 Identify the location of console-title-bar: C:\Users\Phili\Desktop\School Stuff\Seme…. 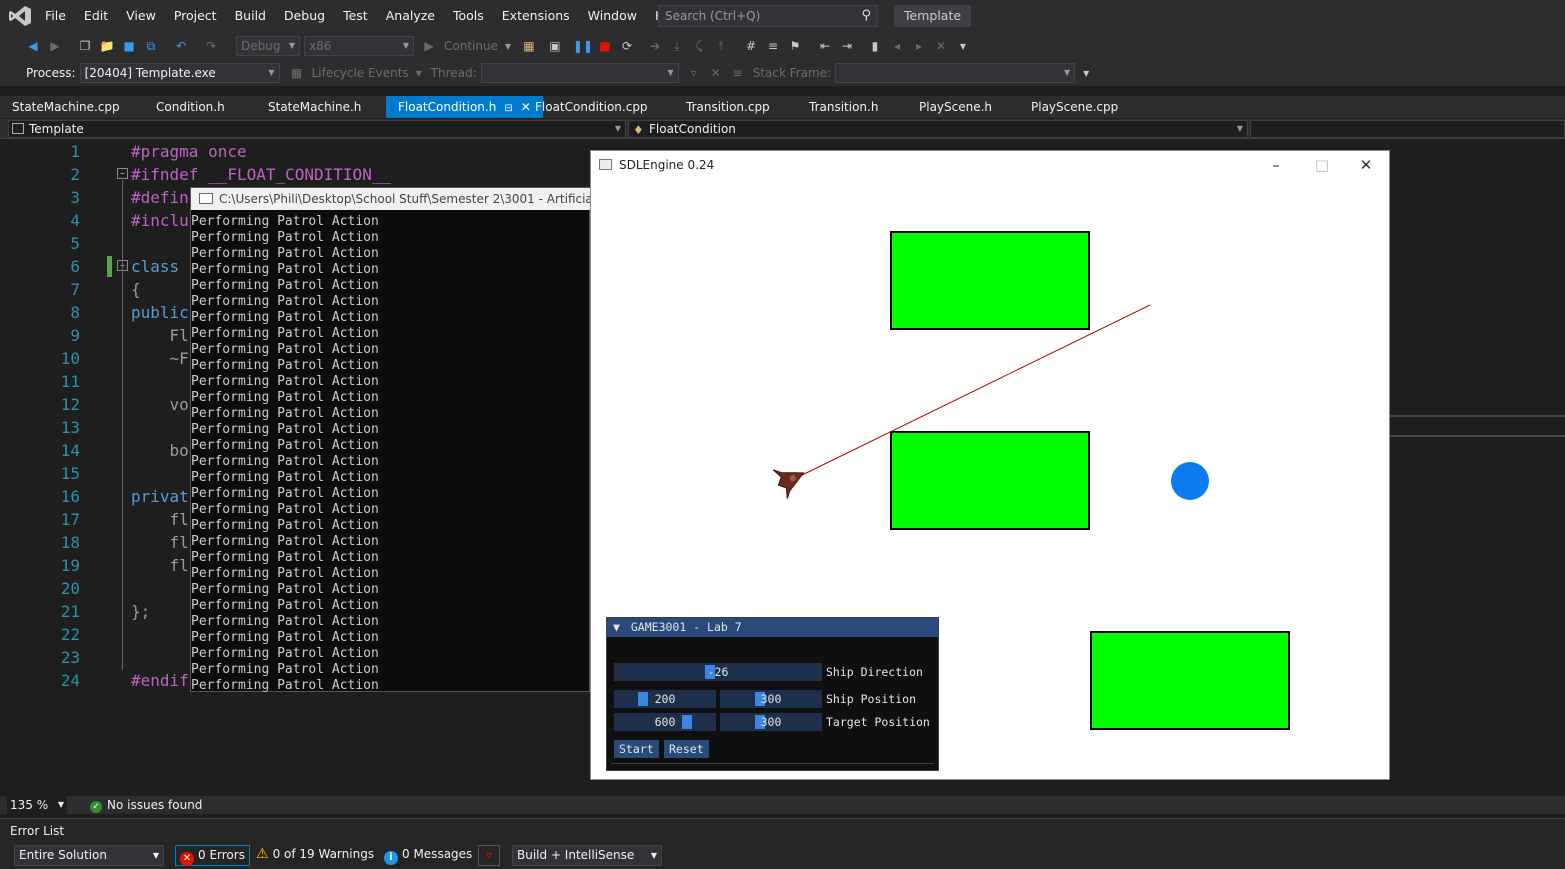
(391, 199).